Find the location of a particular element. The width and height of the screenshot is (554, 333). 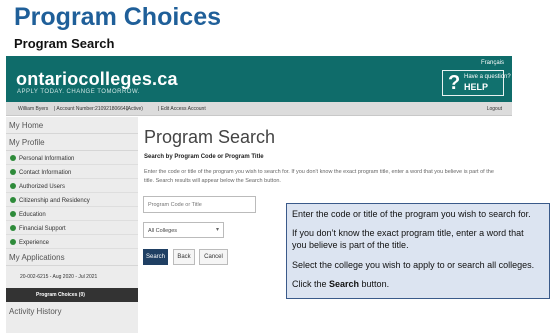

sidebar-item-personal-information: Personal Information is located at coordinates (72, 158).